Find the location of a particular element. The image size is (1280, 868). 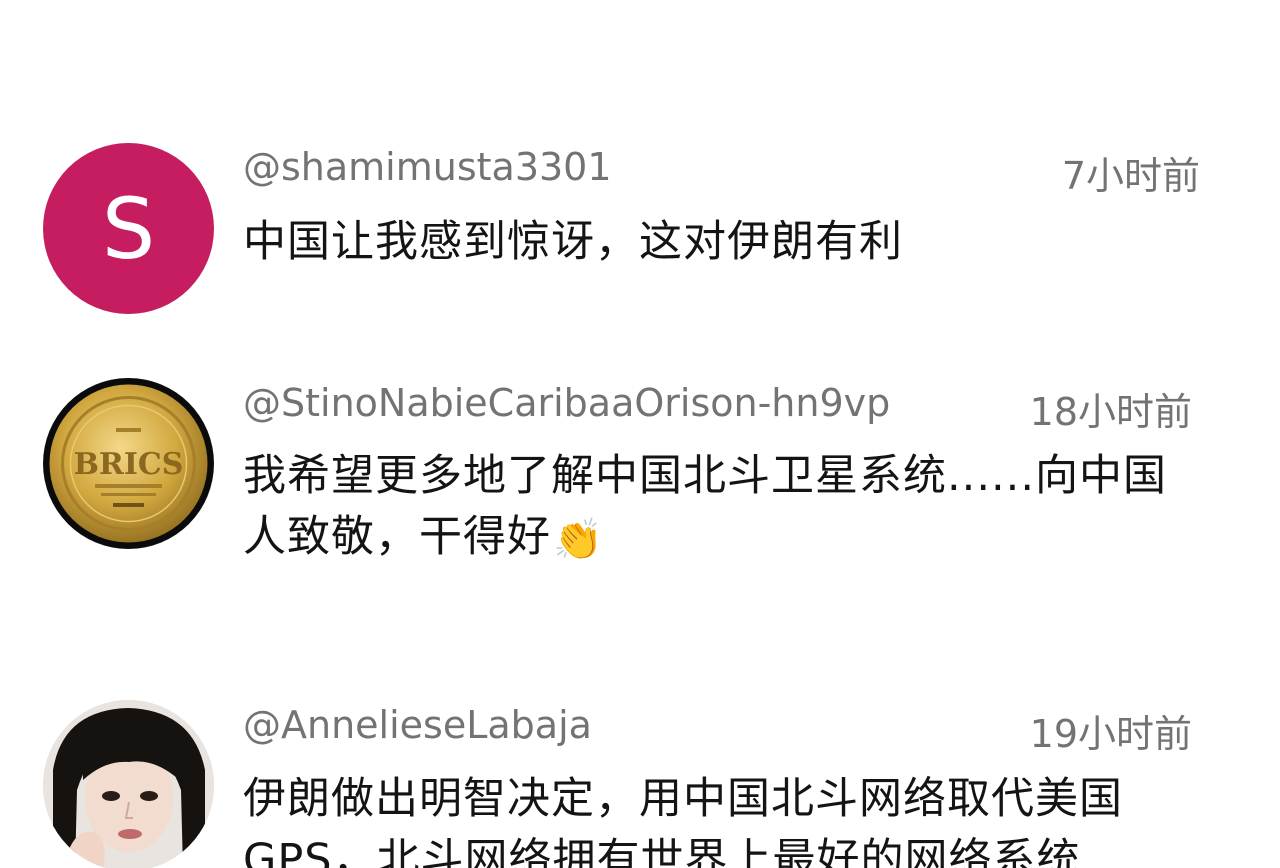

avatar-label: BRICS is located at coordinates (129, 464).